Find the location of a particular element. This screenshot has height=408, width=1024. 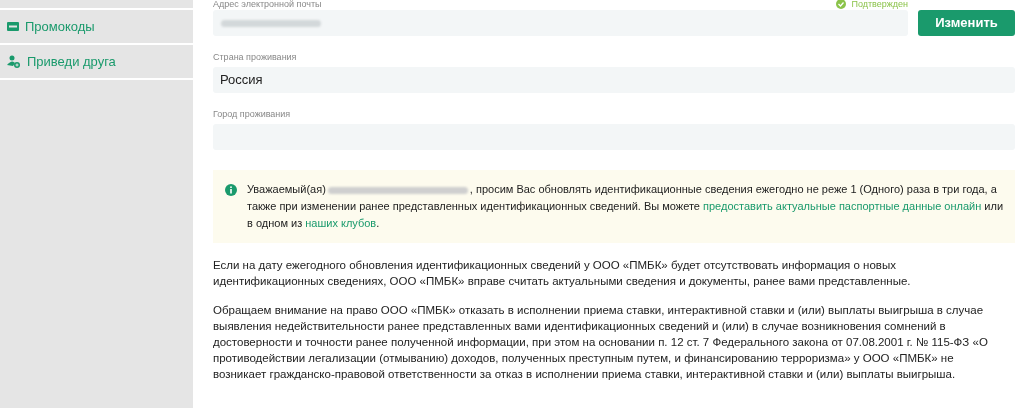

status-text: Подтвержден is located at coordinates (879, 4).